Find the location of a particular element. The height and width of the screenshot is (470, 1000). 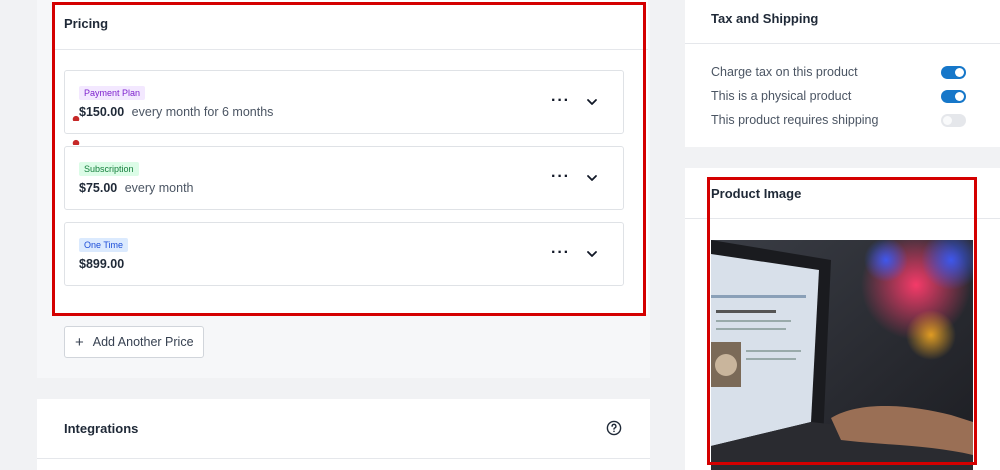

option-requires-shipping: This product requires shipping is located at coordinates (841, 121).